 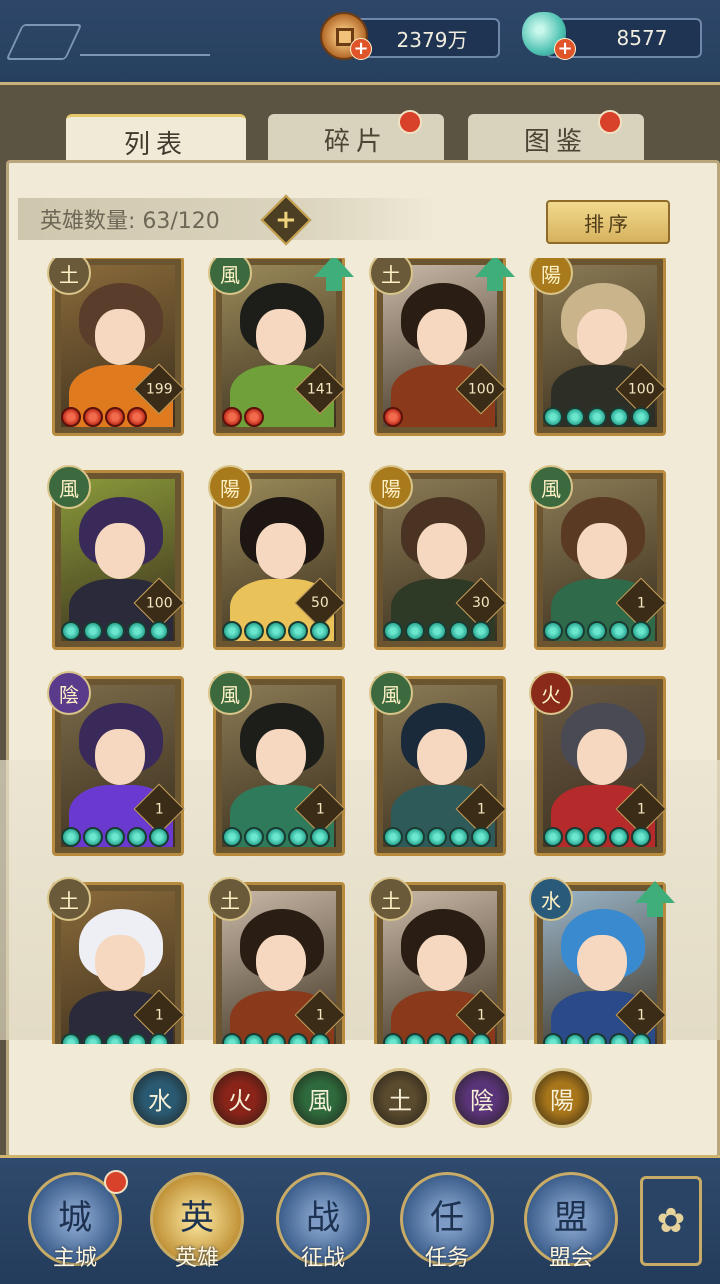 What do you see at coordinates (400, 1098) in the screenshot?
I see `faction-filter-button: 土` at bounding box center [400, 1098].